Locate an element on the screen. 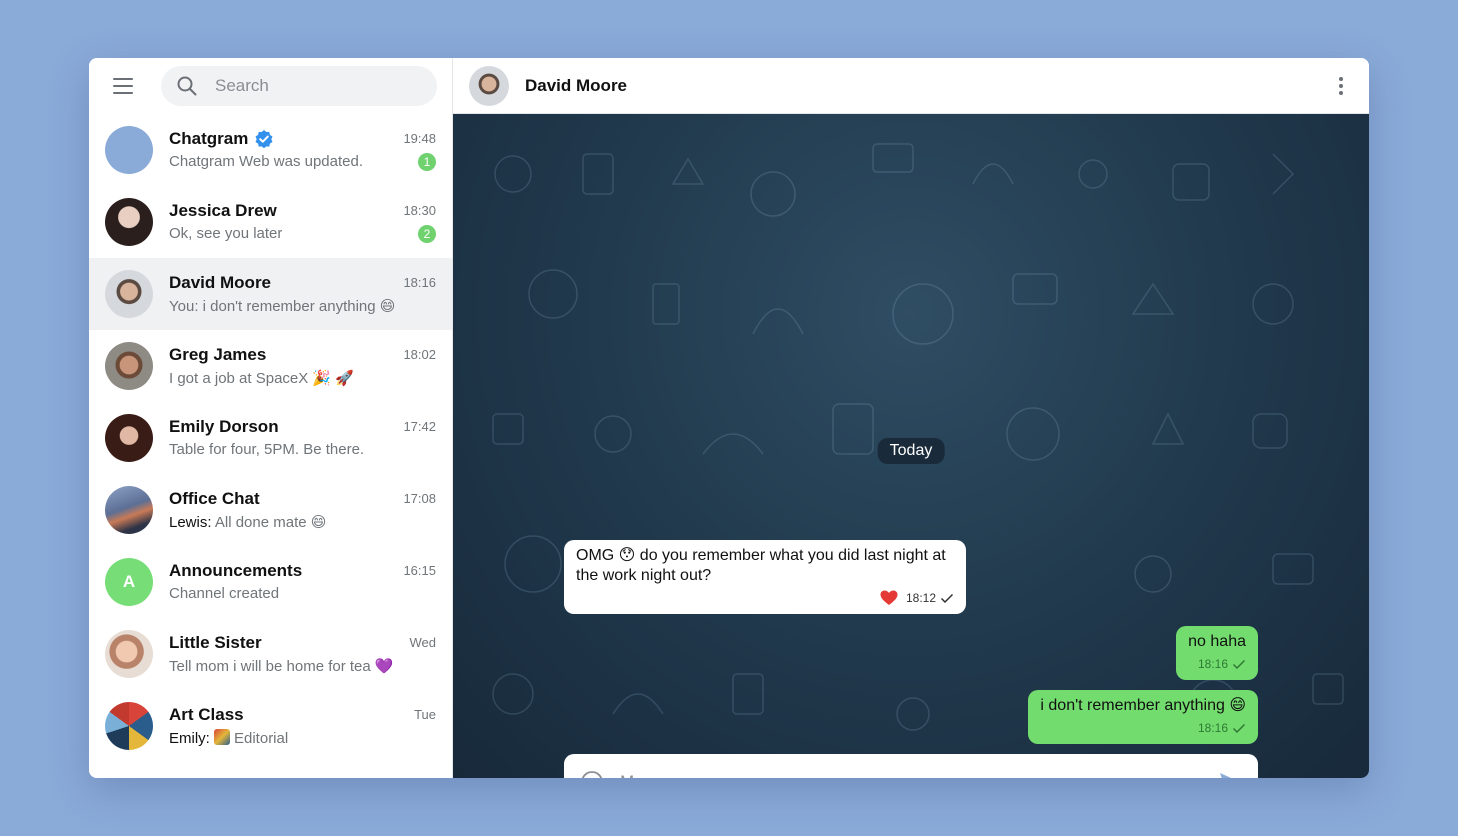 Image resolution: width=1458 pixels, height=836 pixels. hamburger-menu-icon is located at coordinates (125, 86).